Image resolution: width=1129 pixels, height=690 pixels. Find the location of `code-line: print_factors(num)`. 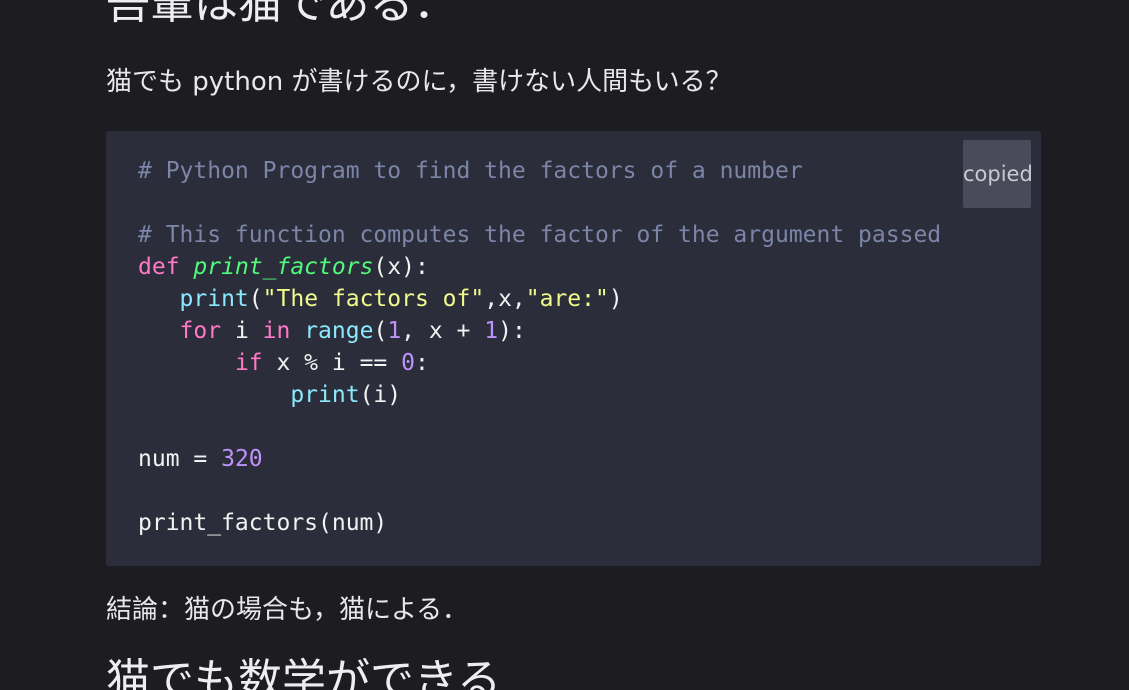

code-line: print_factors(num) is located at coordinates (262, 523).